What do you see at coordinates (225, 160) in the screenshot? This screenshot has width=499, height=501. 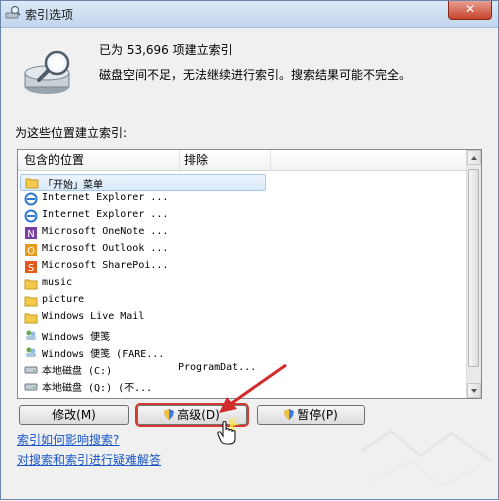 I see `column-exclude: 排除` at bounding box center [225, 160].